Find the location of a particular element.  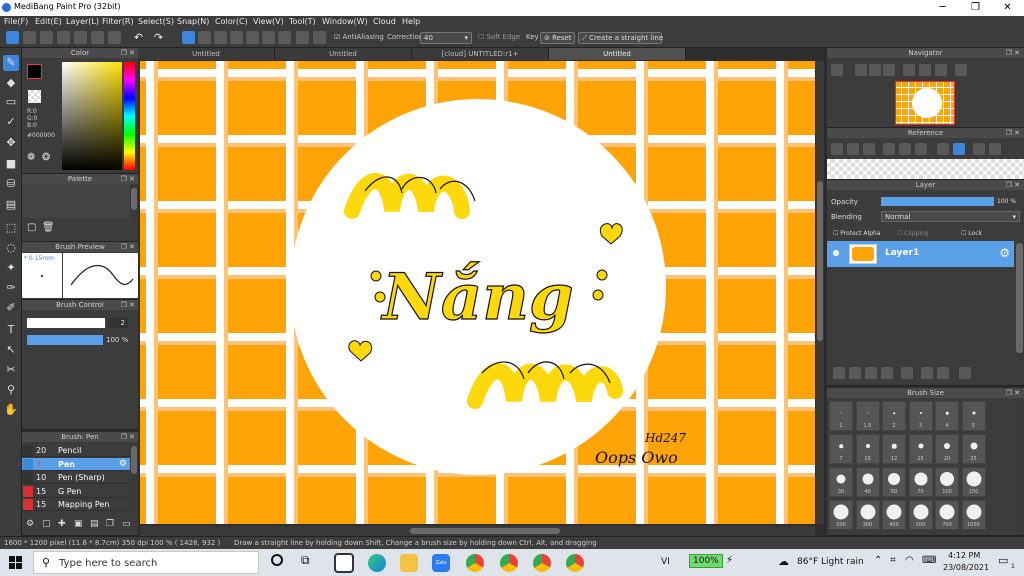

blending-select: Normal ▾ is located at coordinates (950, 216).